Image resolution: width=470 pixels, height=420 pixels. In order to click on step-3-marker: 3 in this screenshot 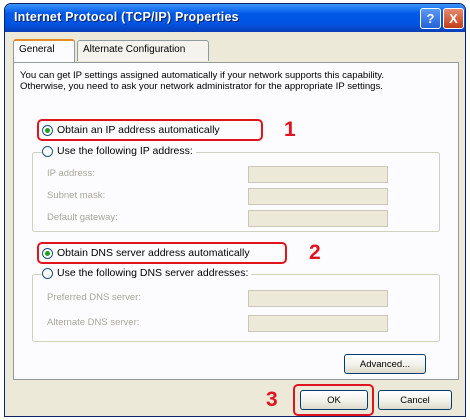, I will do `click(272, 399)`.